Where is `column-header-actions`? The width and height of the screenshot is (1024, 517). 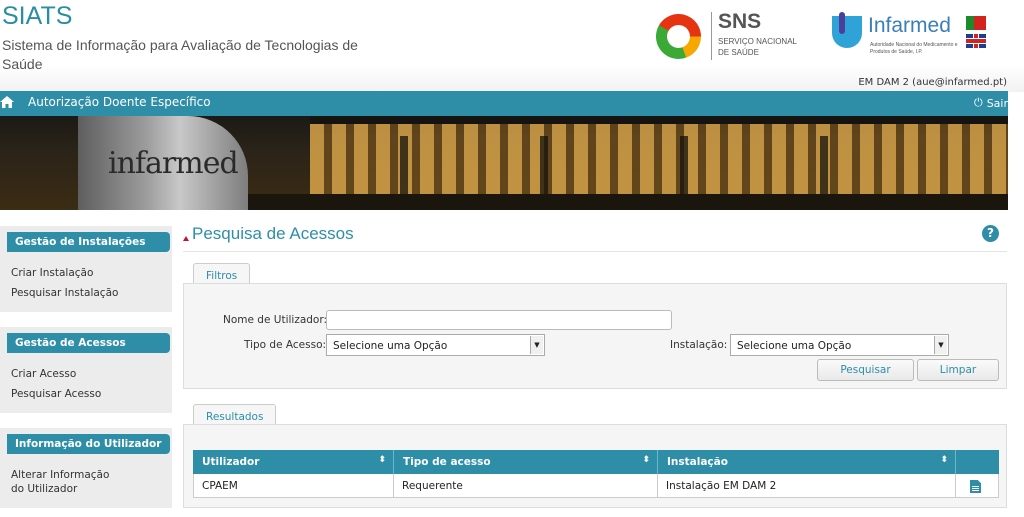 column-header-actions is located at coordinates (977, 462).